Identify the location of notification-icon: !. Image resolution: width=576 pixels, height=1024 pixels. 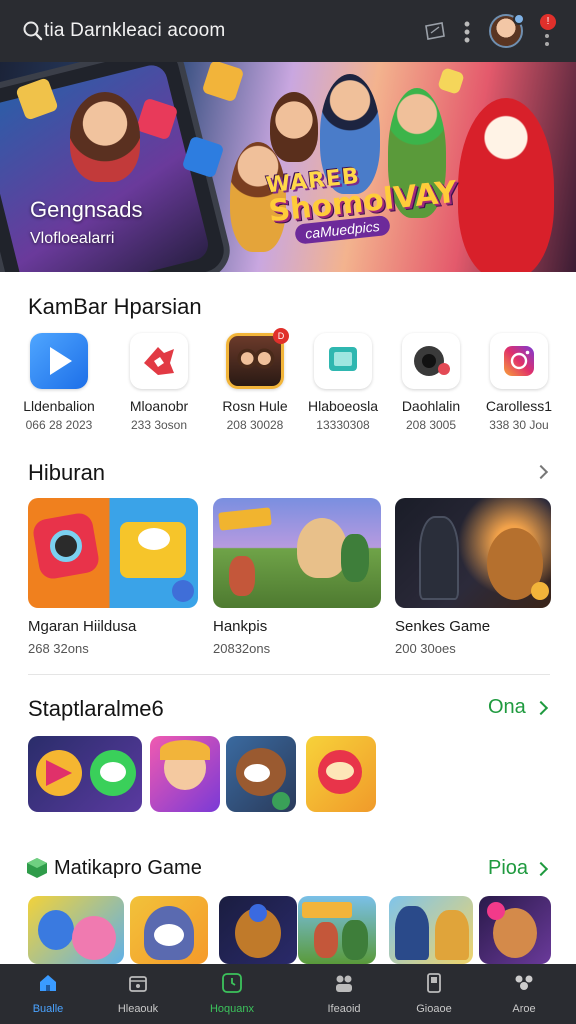
(548, 32).